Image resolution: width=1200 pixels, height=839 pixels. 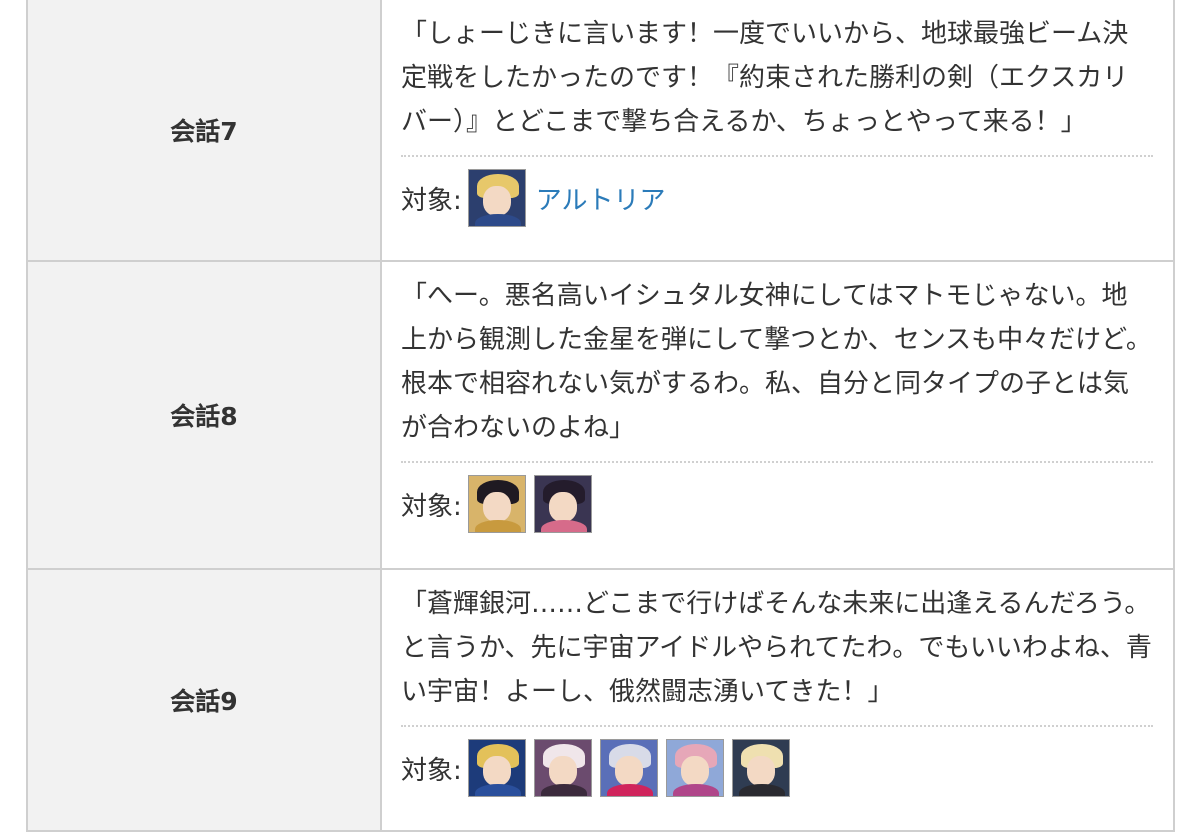 I want to click on avatar-heroine-x, so click(x=496, y=768).